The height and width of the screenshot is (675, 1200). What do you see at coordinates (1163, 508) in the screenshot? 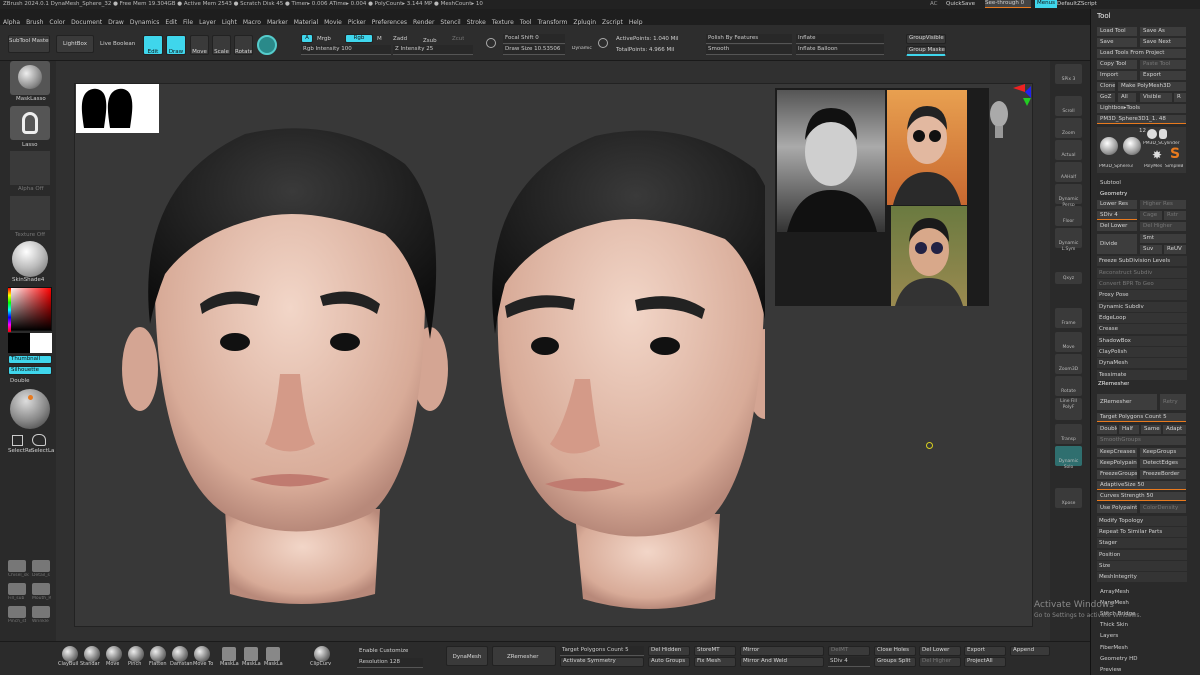
I see `colordensity-slider: ColorDensity` at bounding box center [1163, 508].